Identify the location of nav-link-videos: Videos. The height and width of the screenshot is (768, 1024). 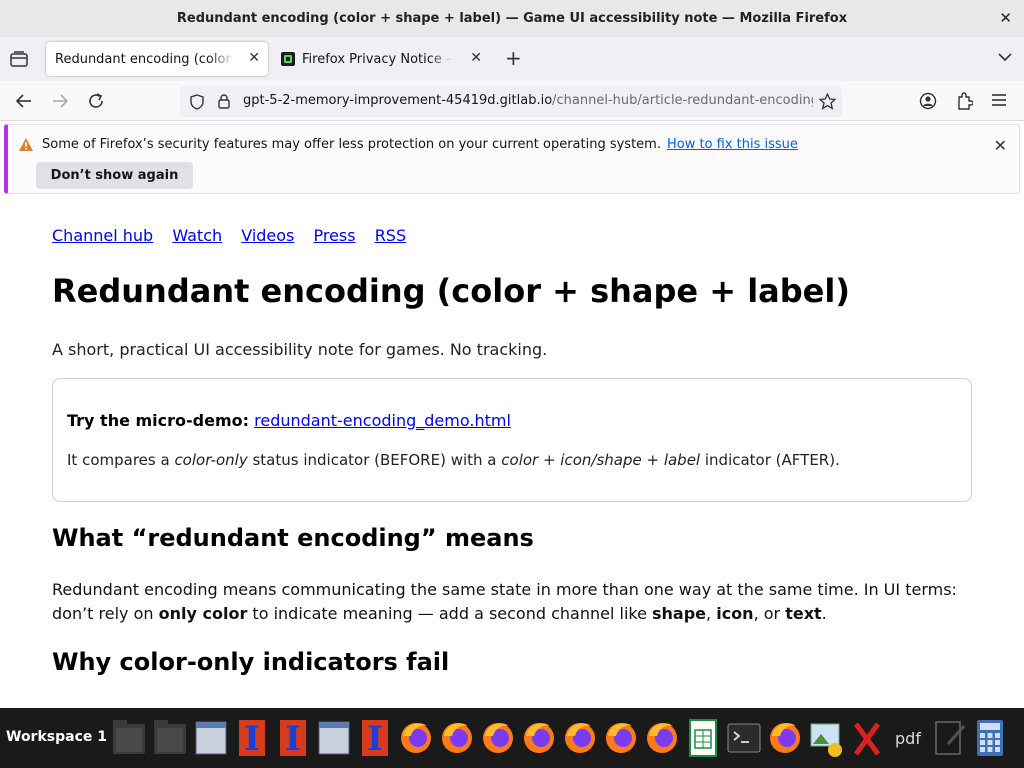
(267, 235).